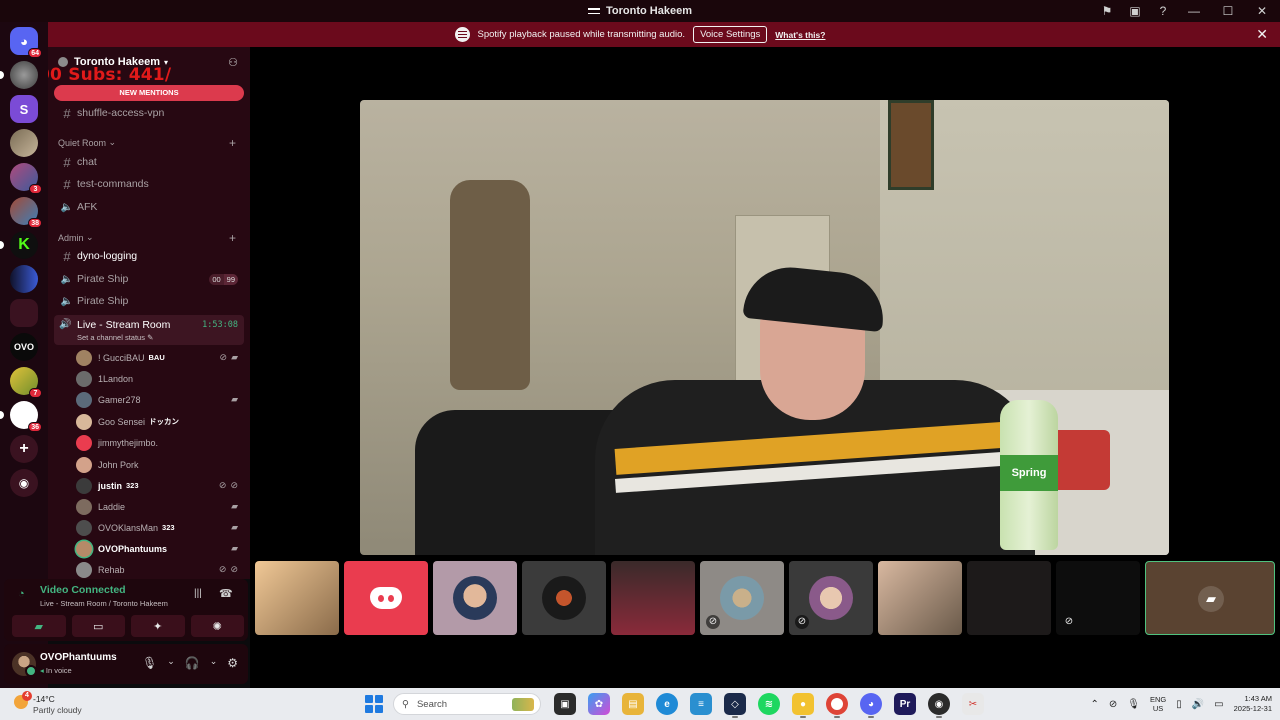  Describe the element at coordinates (21, 594) in the screenshot. I see `signal-icon: ◔` at that location.